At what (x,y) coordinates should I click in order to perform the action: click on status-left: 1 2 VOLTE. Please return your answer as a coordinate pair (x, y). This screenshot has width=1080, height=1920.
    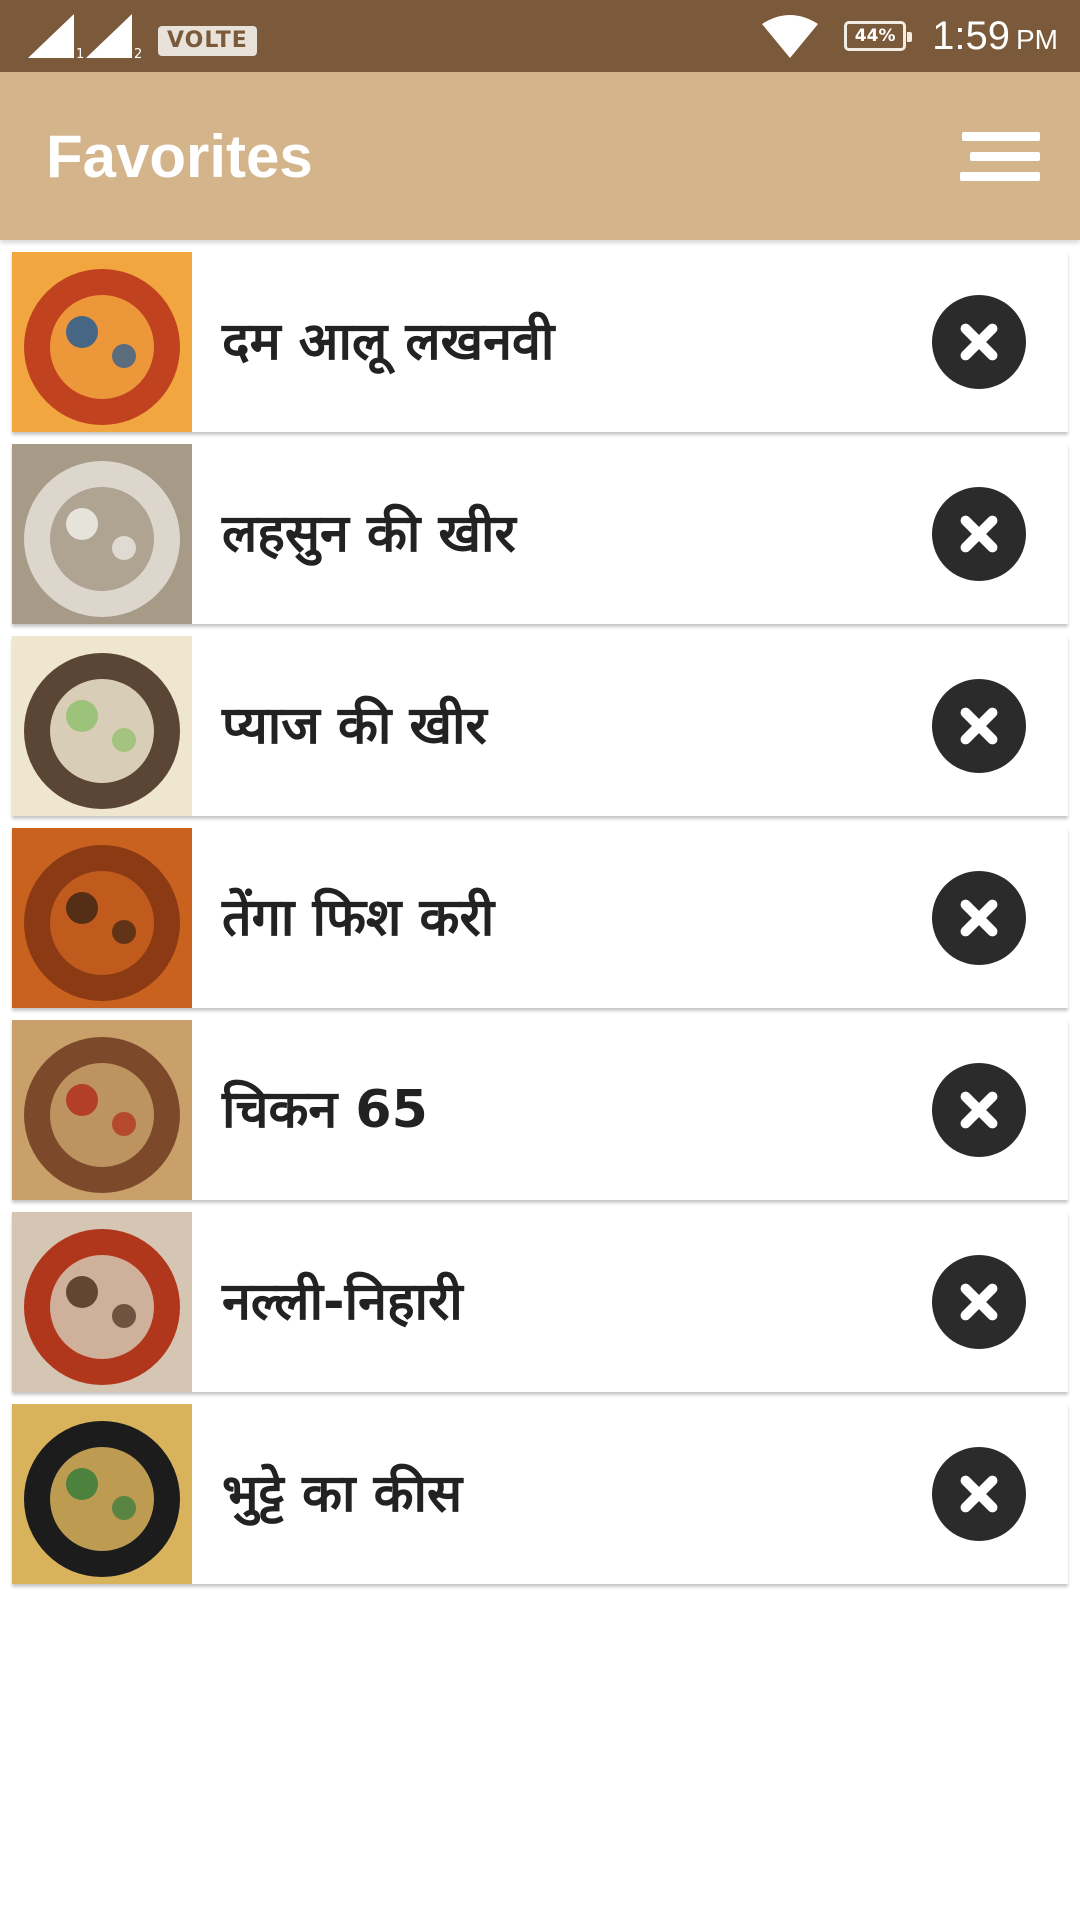
    Looking at the image, I should click on (142, 38).